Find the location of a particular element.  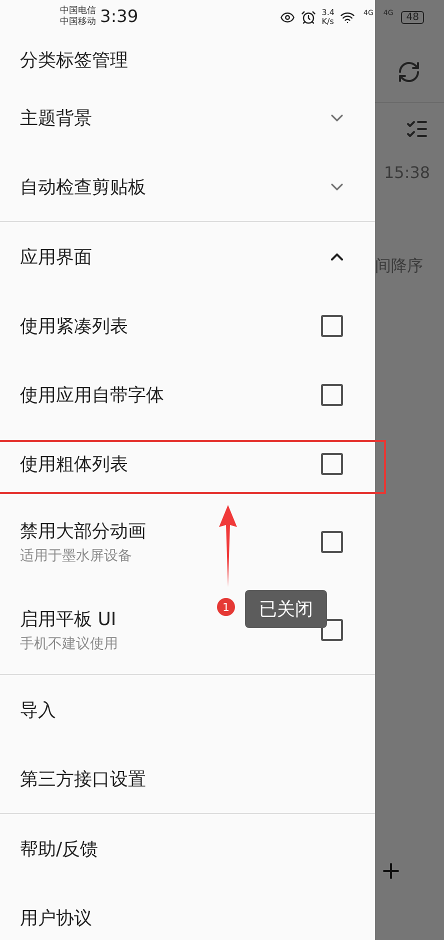

wifi-icon is located at coordinates (348, 17).